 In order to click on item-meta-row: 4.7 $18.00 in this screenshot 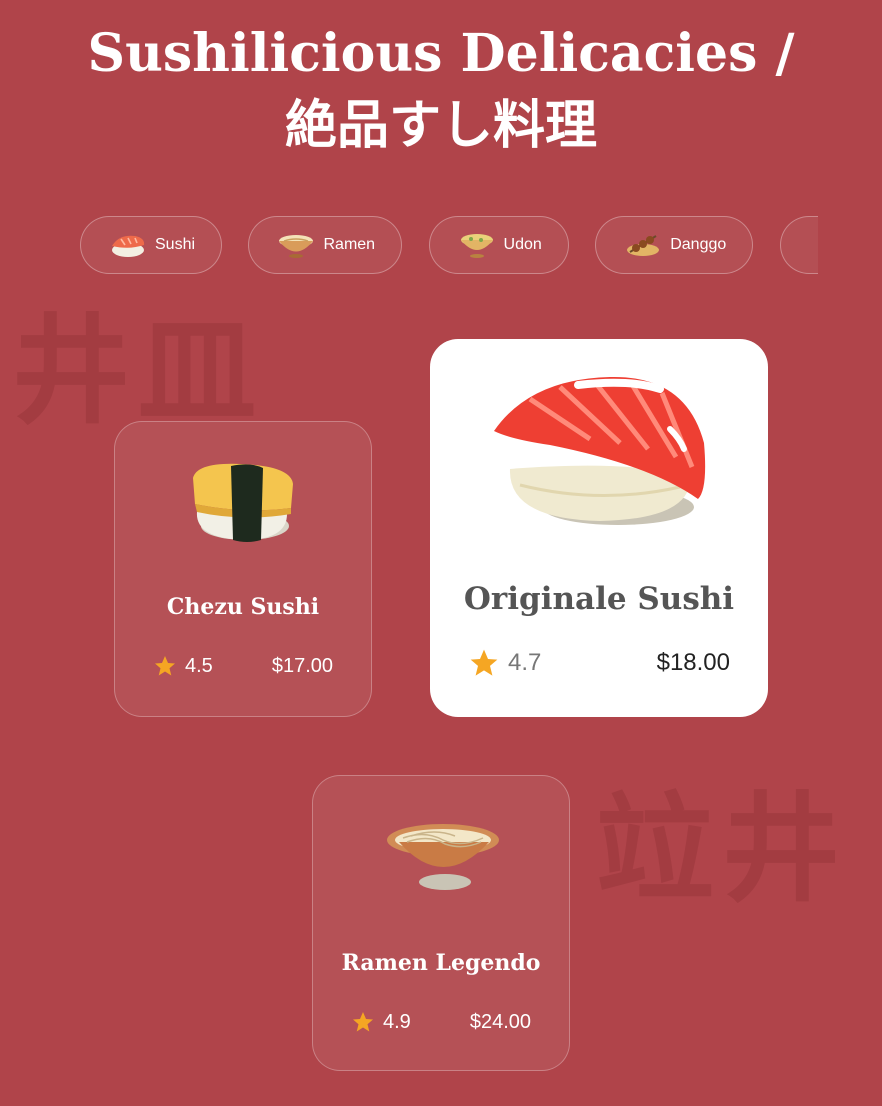, I will do `click(599, 663)`.